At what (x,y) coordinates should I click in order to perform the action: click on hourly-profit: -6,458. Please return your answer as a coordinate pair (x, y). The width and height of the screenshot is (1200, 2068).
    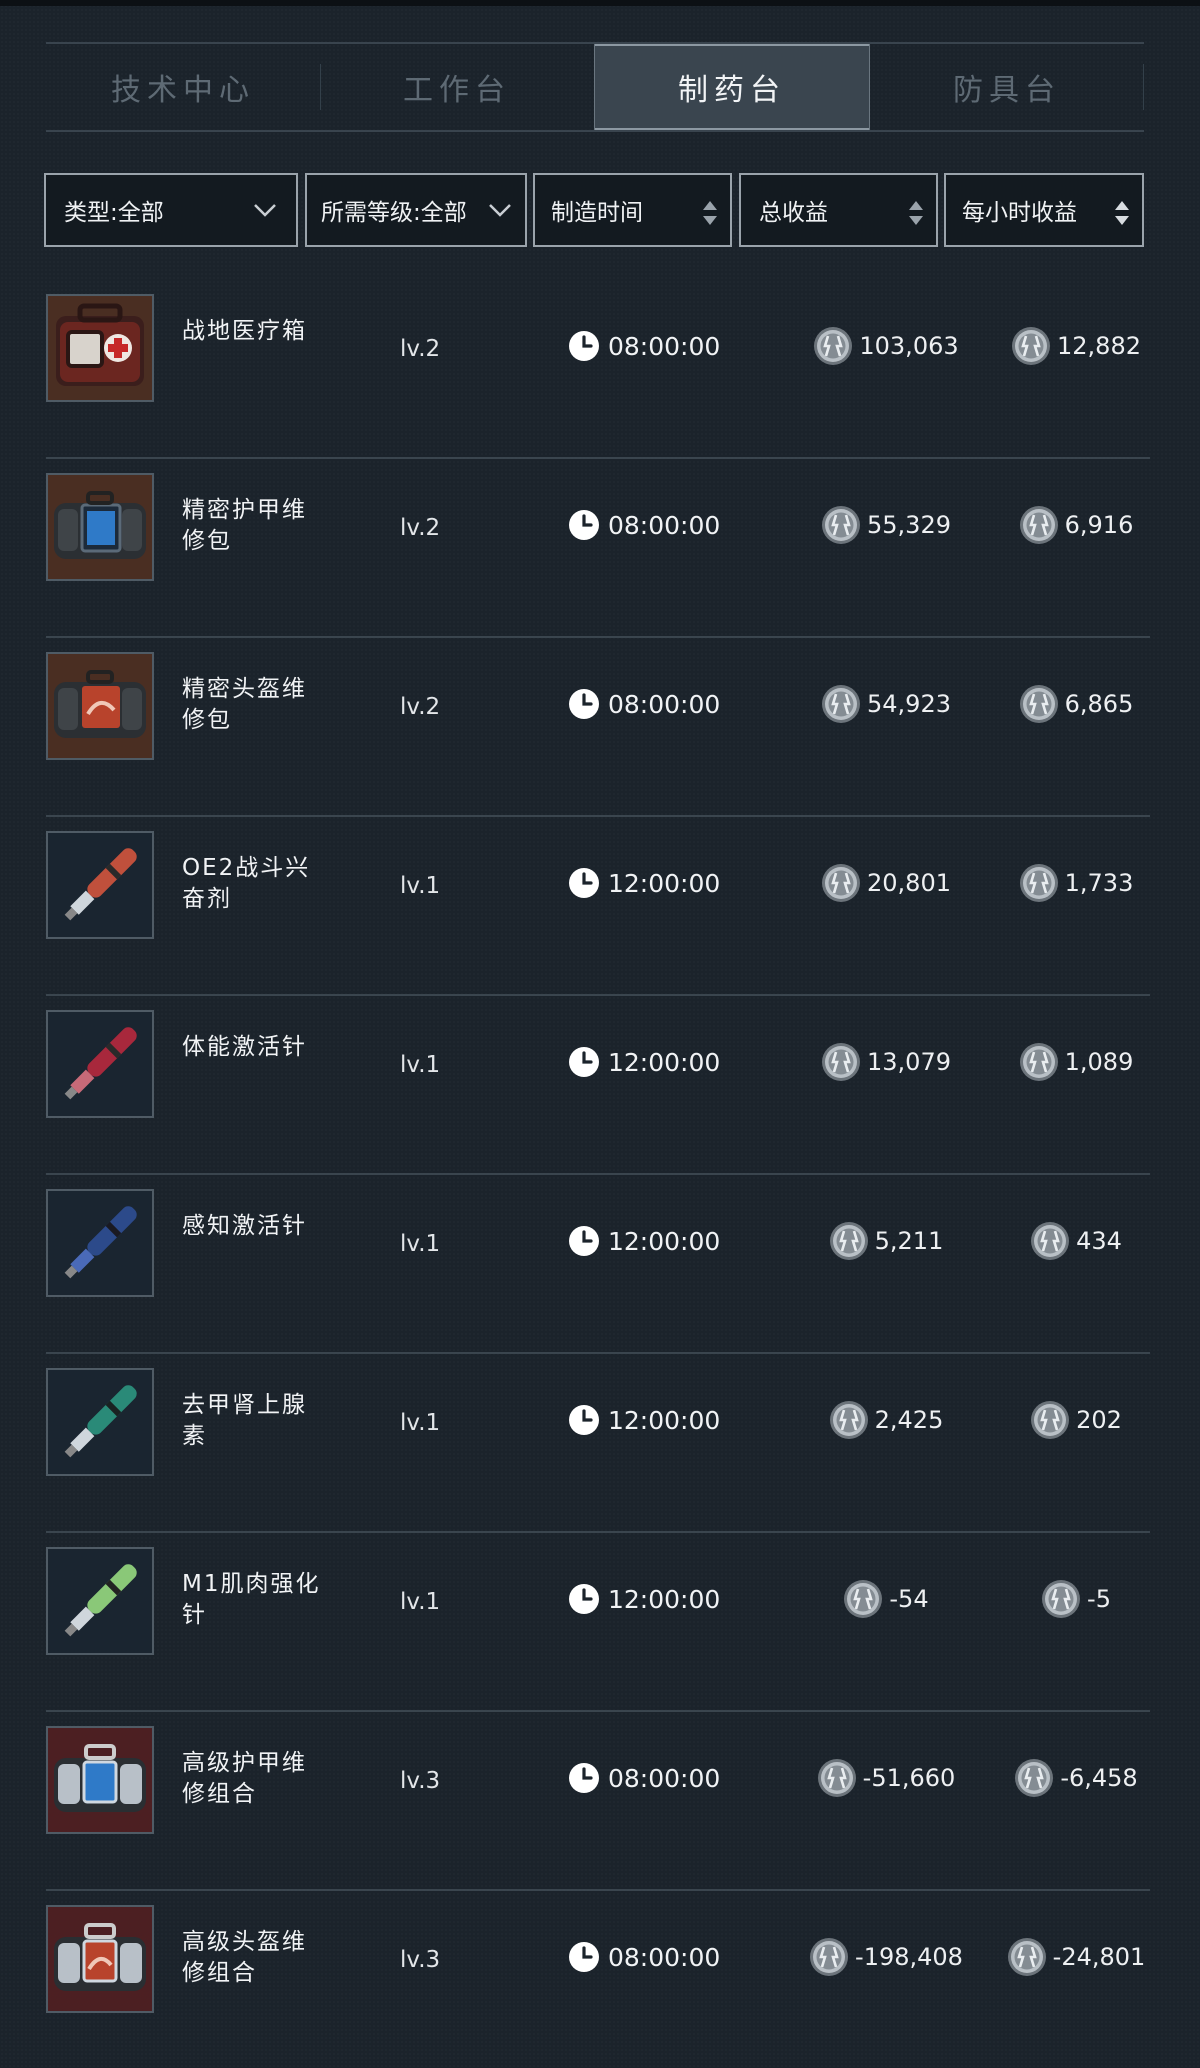
    Looking at the image, I should click on (1076, 1778).